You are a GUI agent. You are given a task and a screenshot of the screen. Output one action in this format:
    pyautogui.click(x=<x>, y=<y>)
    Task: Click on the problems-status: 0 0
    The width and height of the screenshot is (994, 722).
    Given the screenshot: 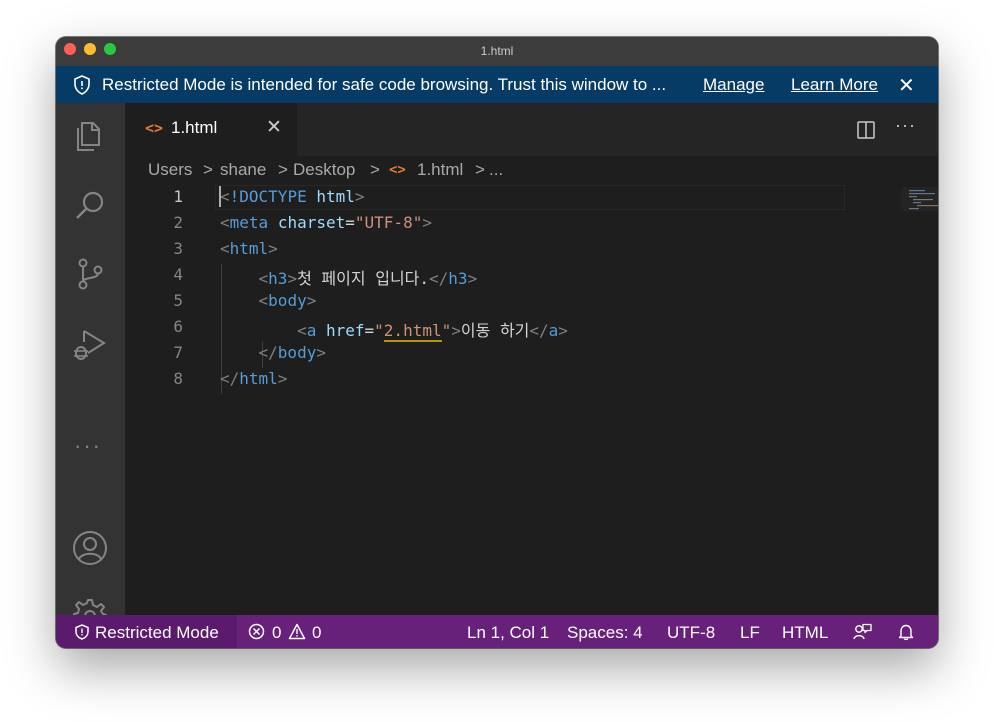 What is the action you would take?
    pyautogui.click(x=288, y=631)
    